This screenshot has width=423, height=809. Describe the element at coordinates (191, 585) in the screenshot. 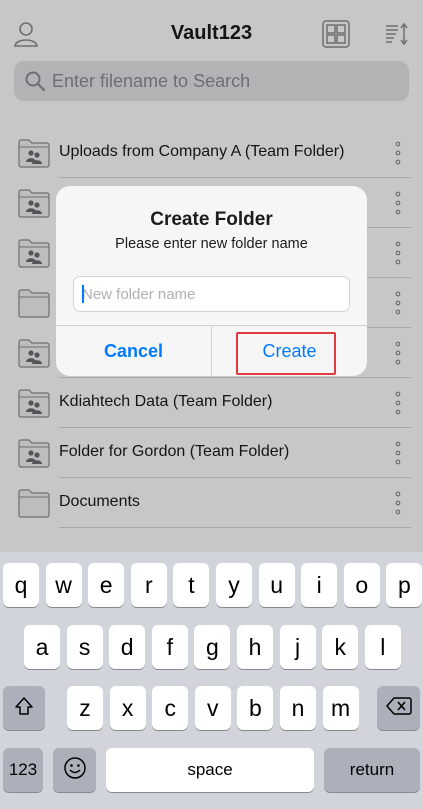

I see `key-t: t` at that location.